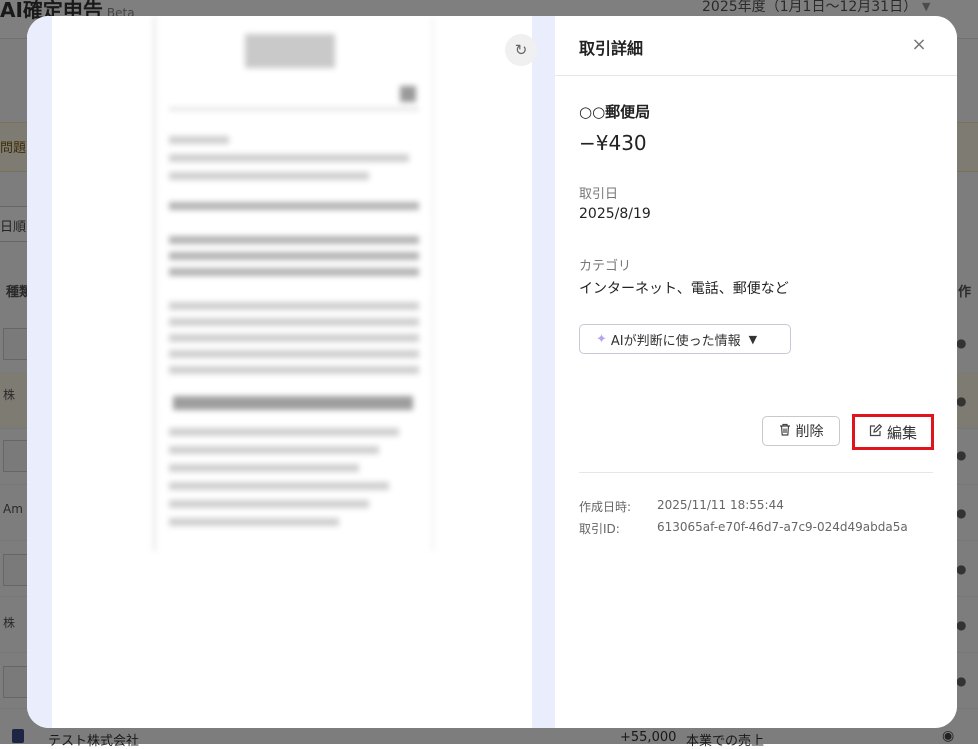 The image size is (978, 749). What do you see at coordinates (601, 339) in the screenshot?
I see `sparkle-icon: ✦` at bounding box center [601, 339].